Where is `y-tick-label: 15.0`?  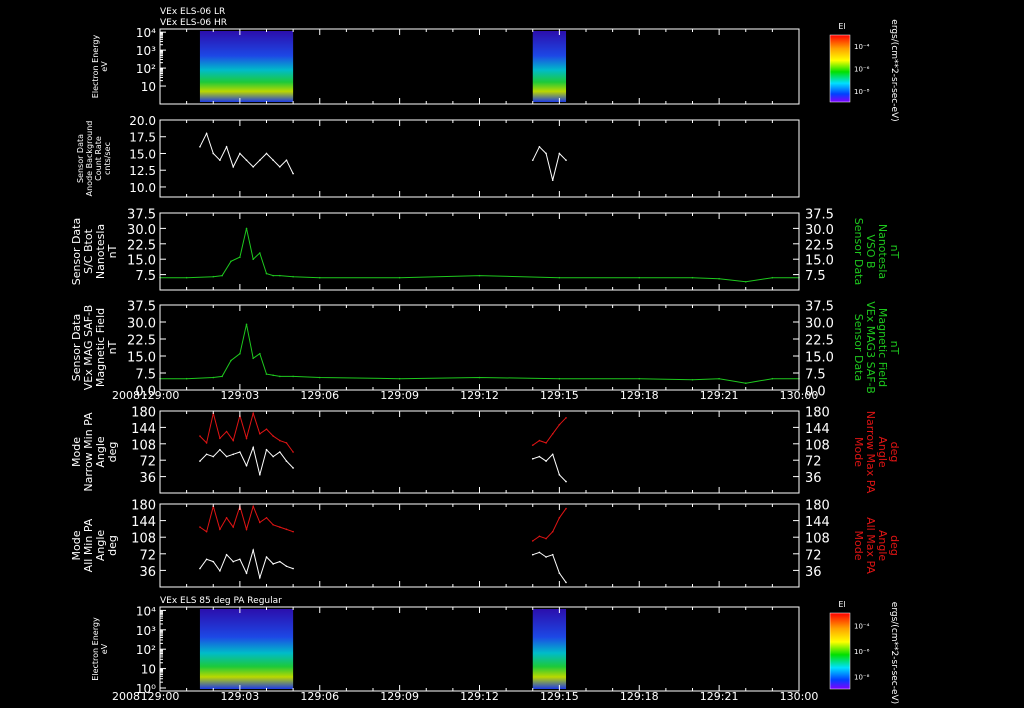 y-tick-label: 15.0 is located at coordinates (141, 261).